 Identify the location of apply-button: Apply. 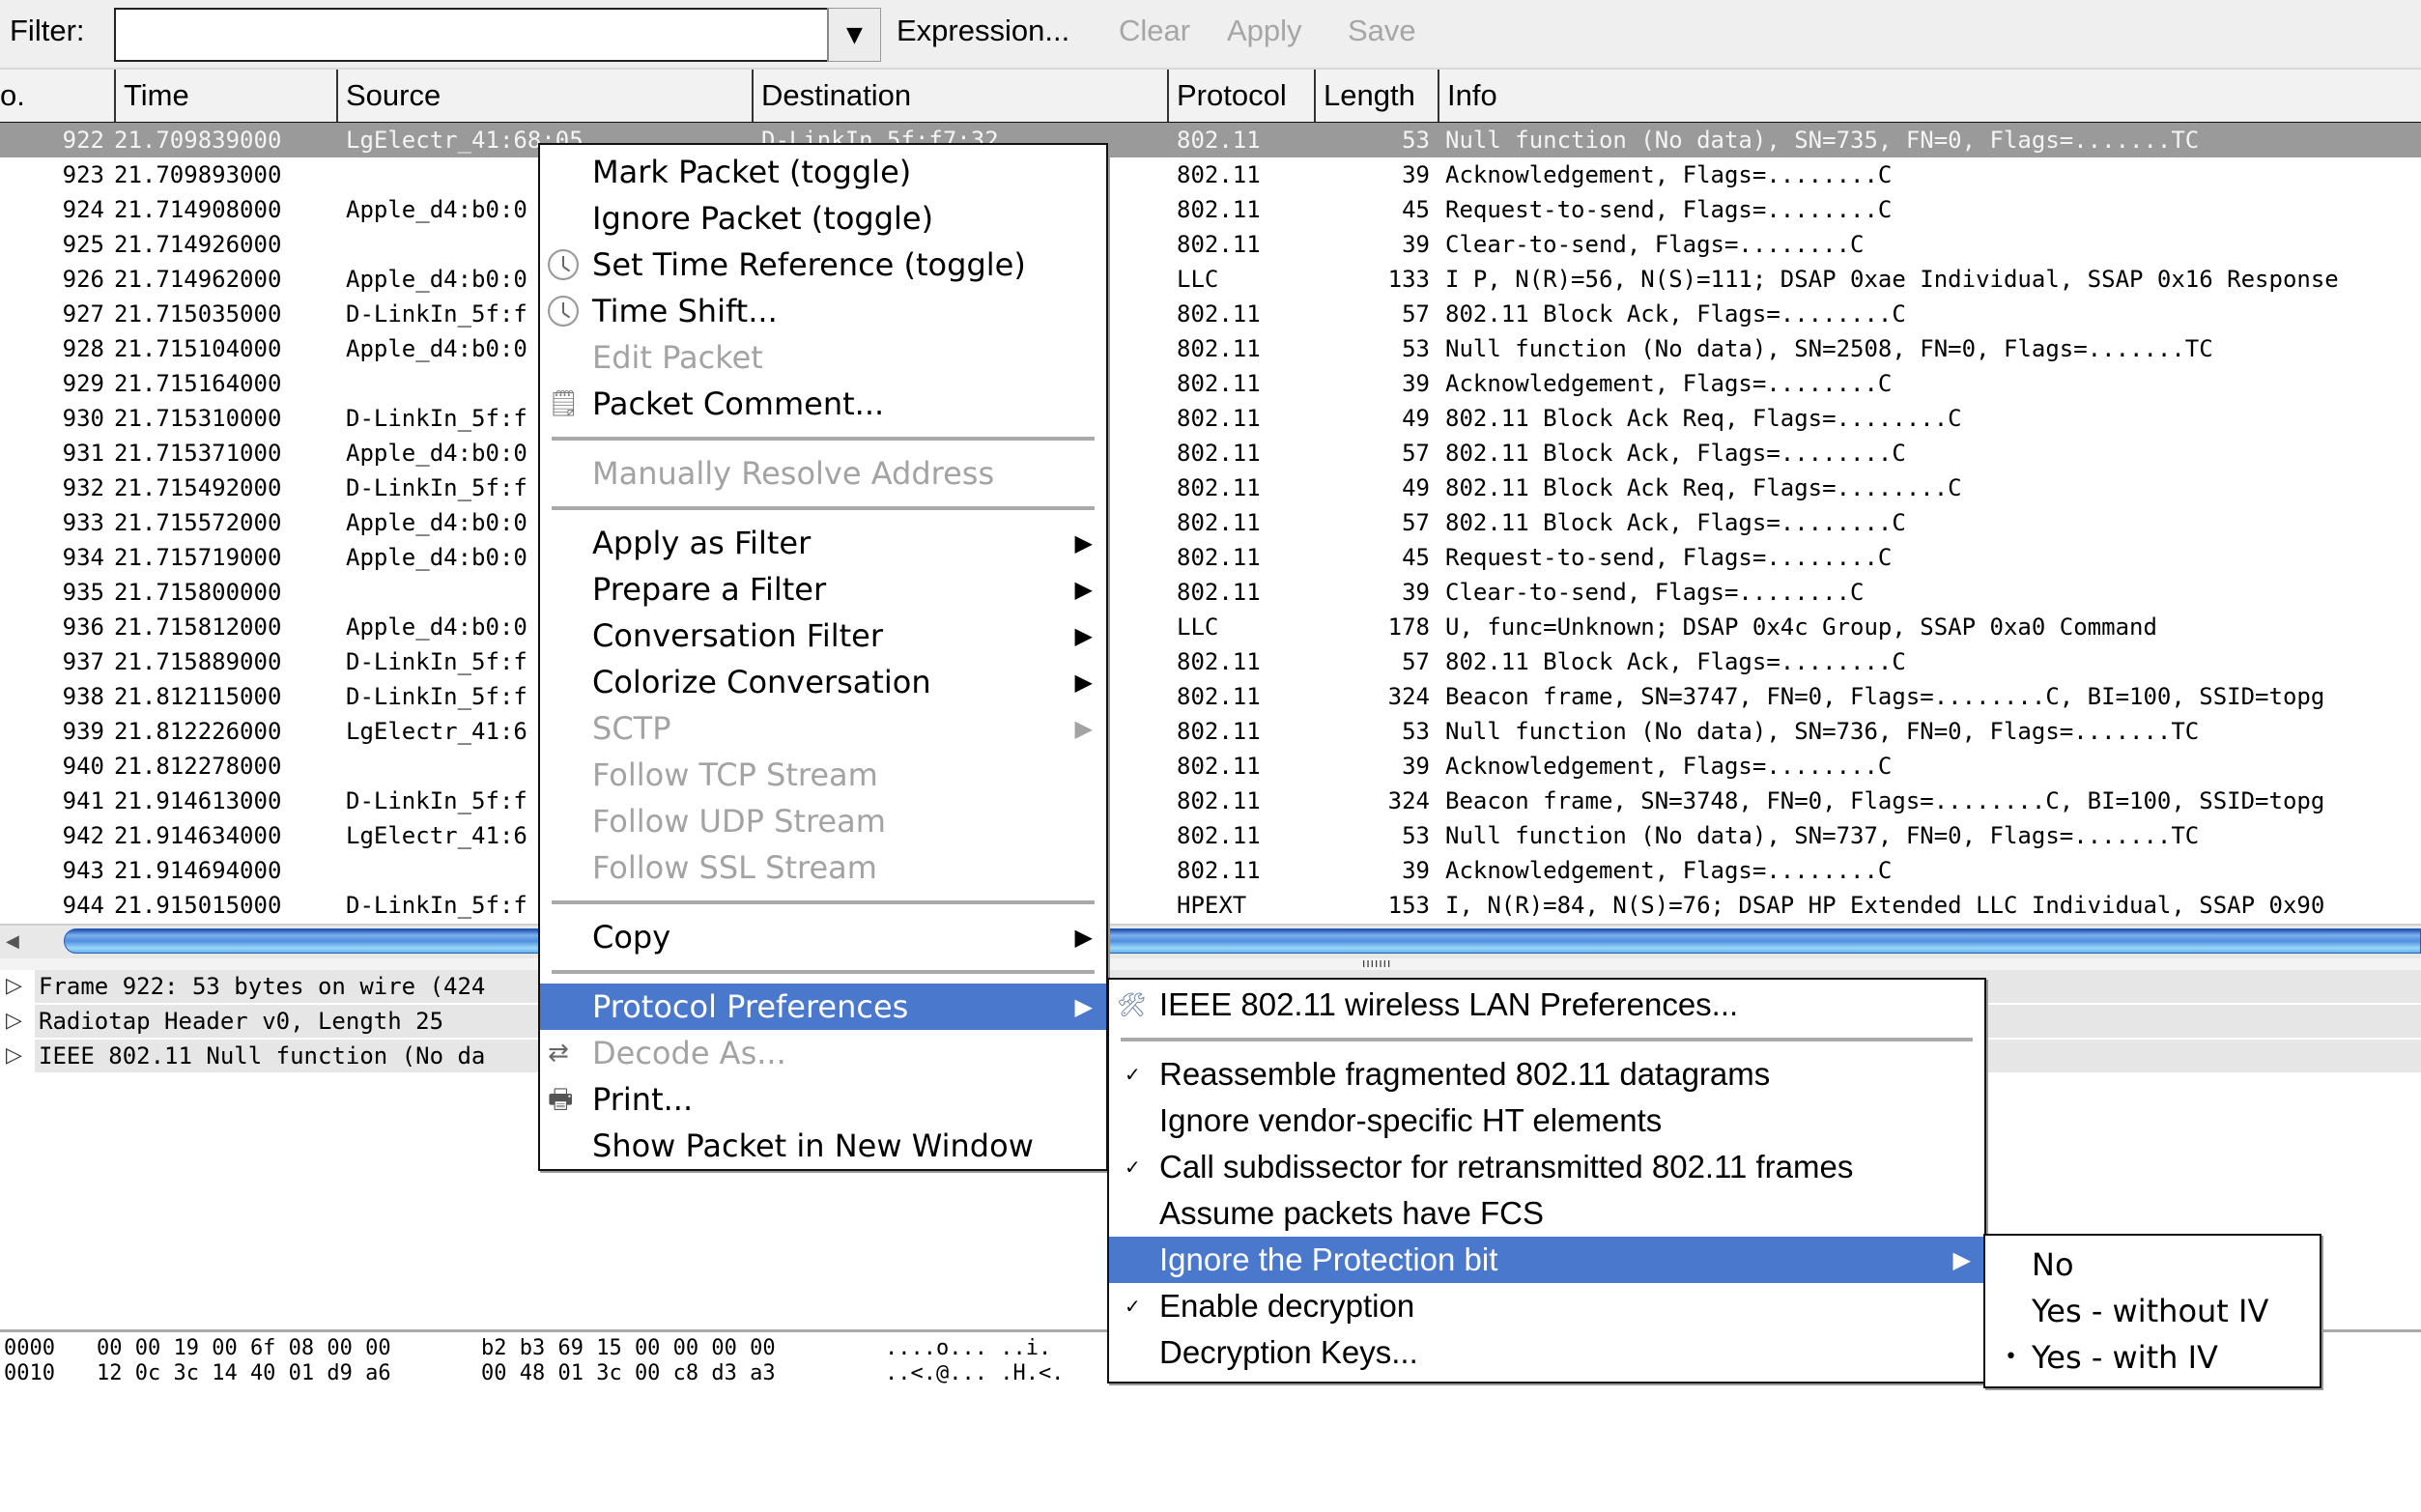
(1264, 31).